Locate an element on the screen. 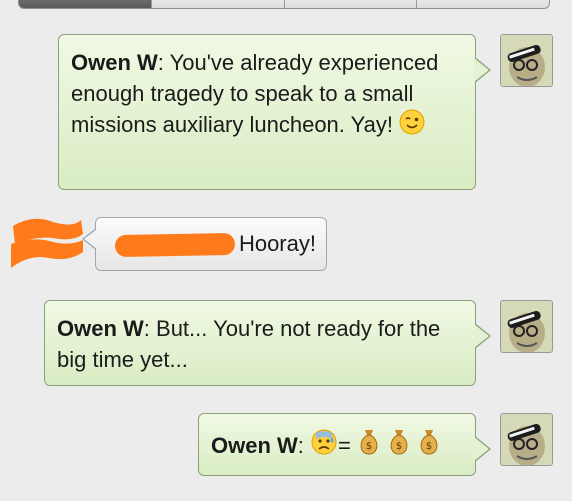 This screenshot has width=572, height=501. equals-sign: = is located at coordinates (344, 445).